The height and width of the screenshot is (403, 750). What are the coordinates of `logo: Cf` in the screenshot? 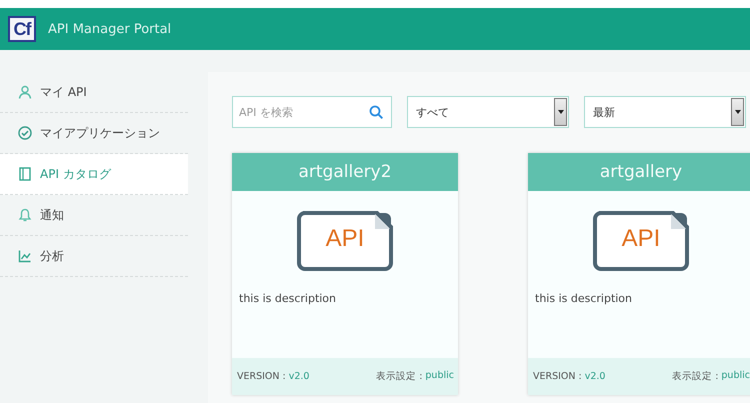 It's located at (22, 29).